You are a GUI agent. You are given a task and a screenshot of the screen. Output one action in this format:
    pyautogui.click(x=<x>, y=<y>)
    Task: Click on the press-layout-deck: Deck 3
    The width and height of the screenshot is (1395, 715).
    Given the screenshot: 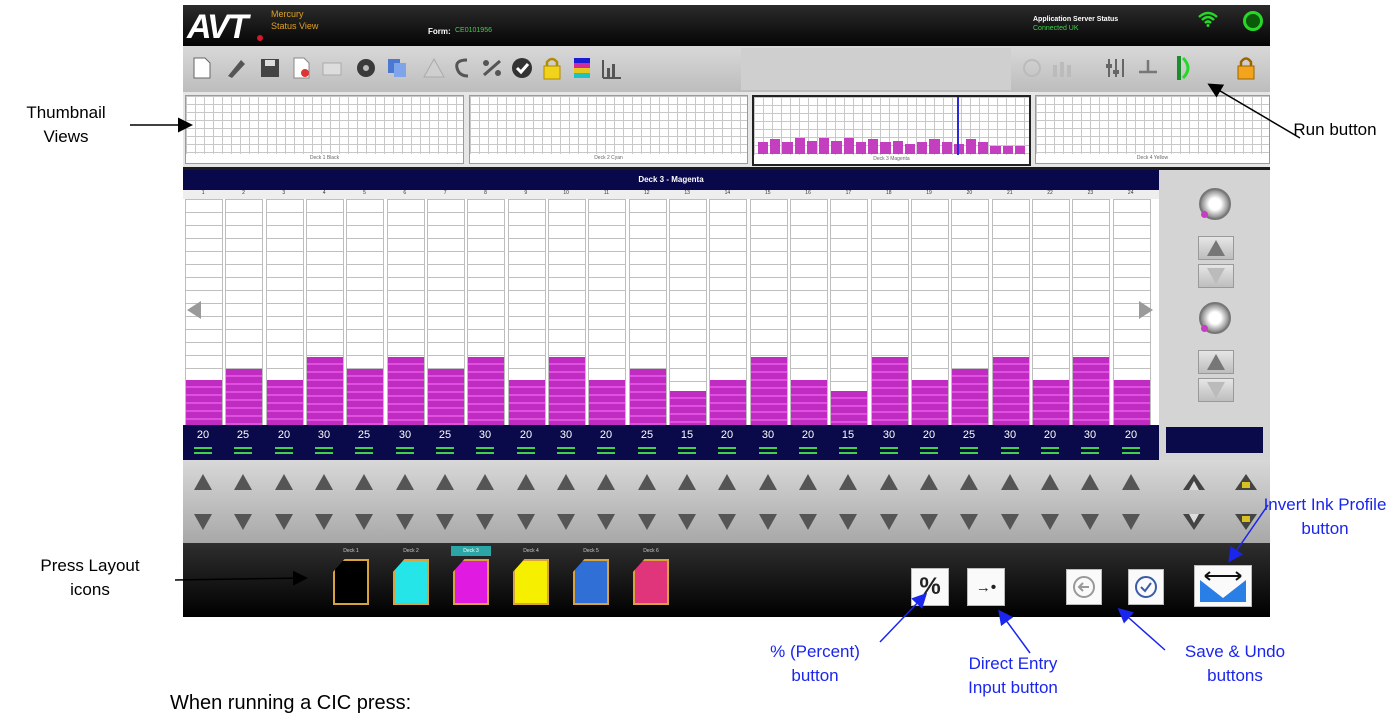 What is the action you would take?
    pyautogui.click(x=471, y=575)
    